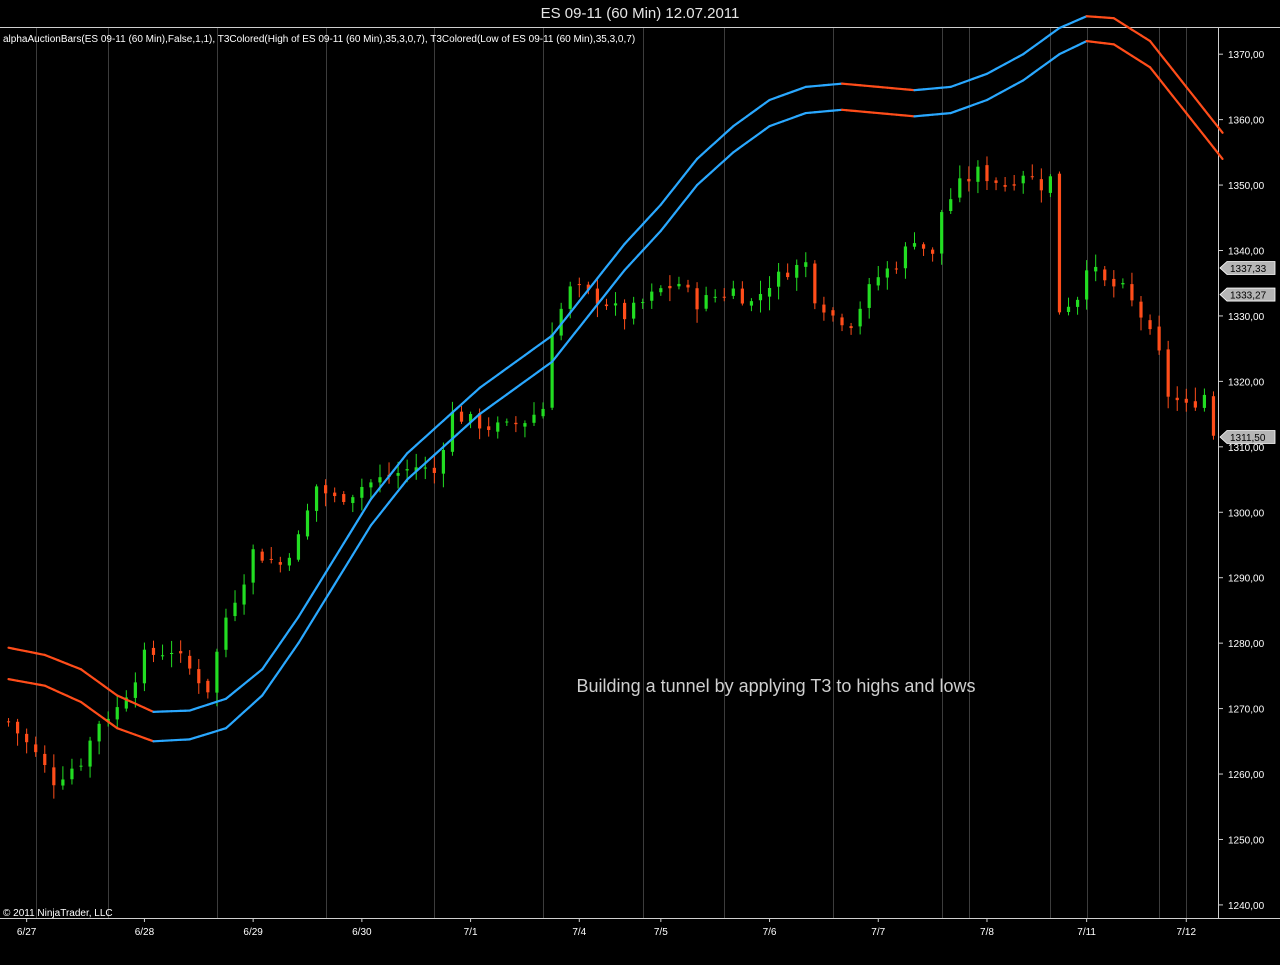 The height and width of the screenshot is (965, 1280). What do you see at coordinates (1246, 252) in the screenshot?
I see `y-tick-label: 1340,00` at bounding box center [1246, 252].